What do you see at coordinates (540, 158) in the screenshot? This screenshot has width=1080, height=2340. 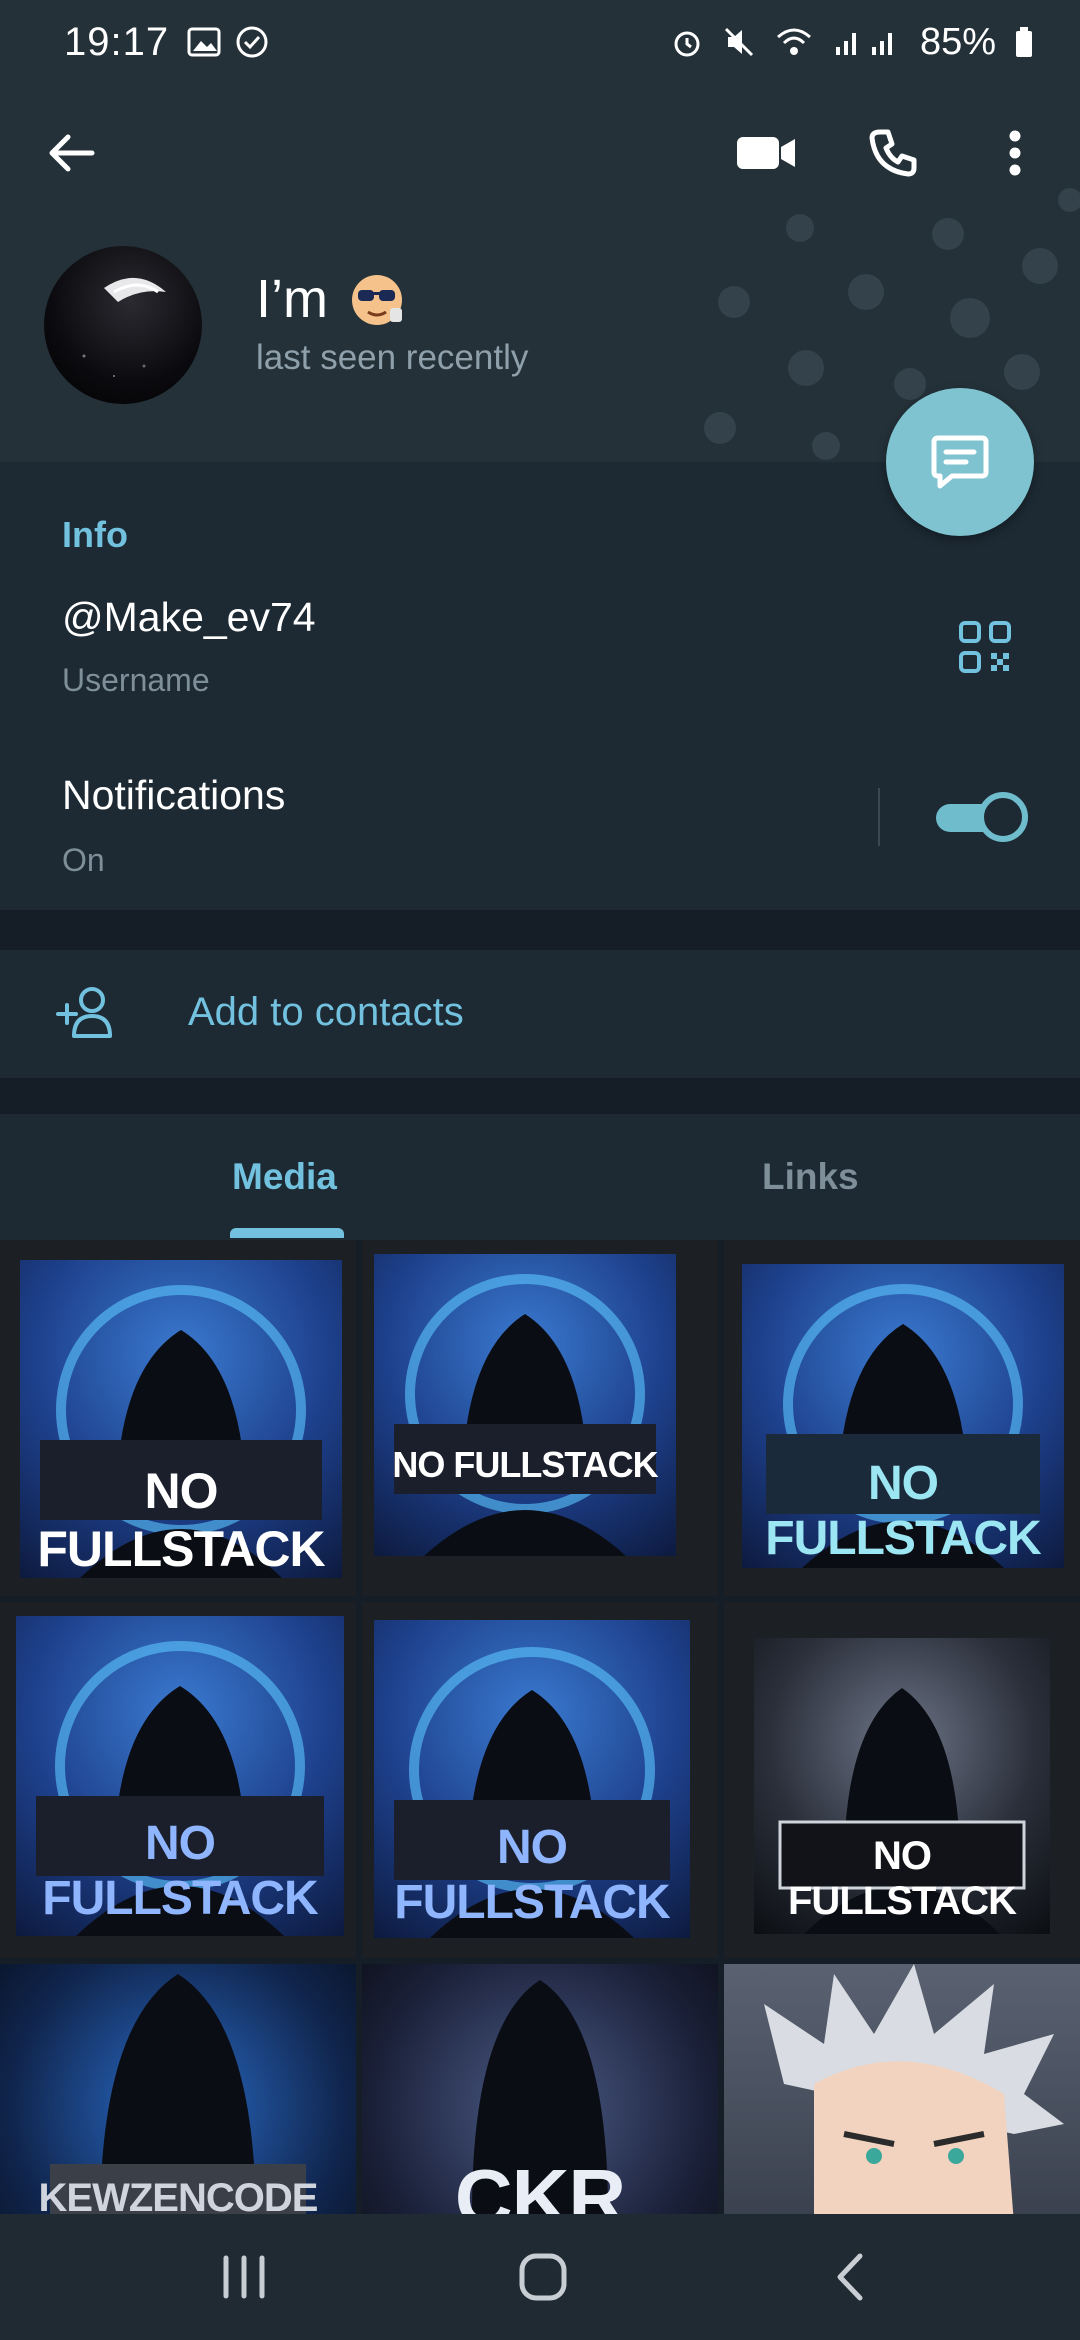 I see `app-toolbar` at bounding box center [540, 158].